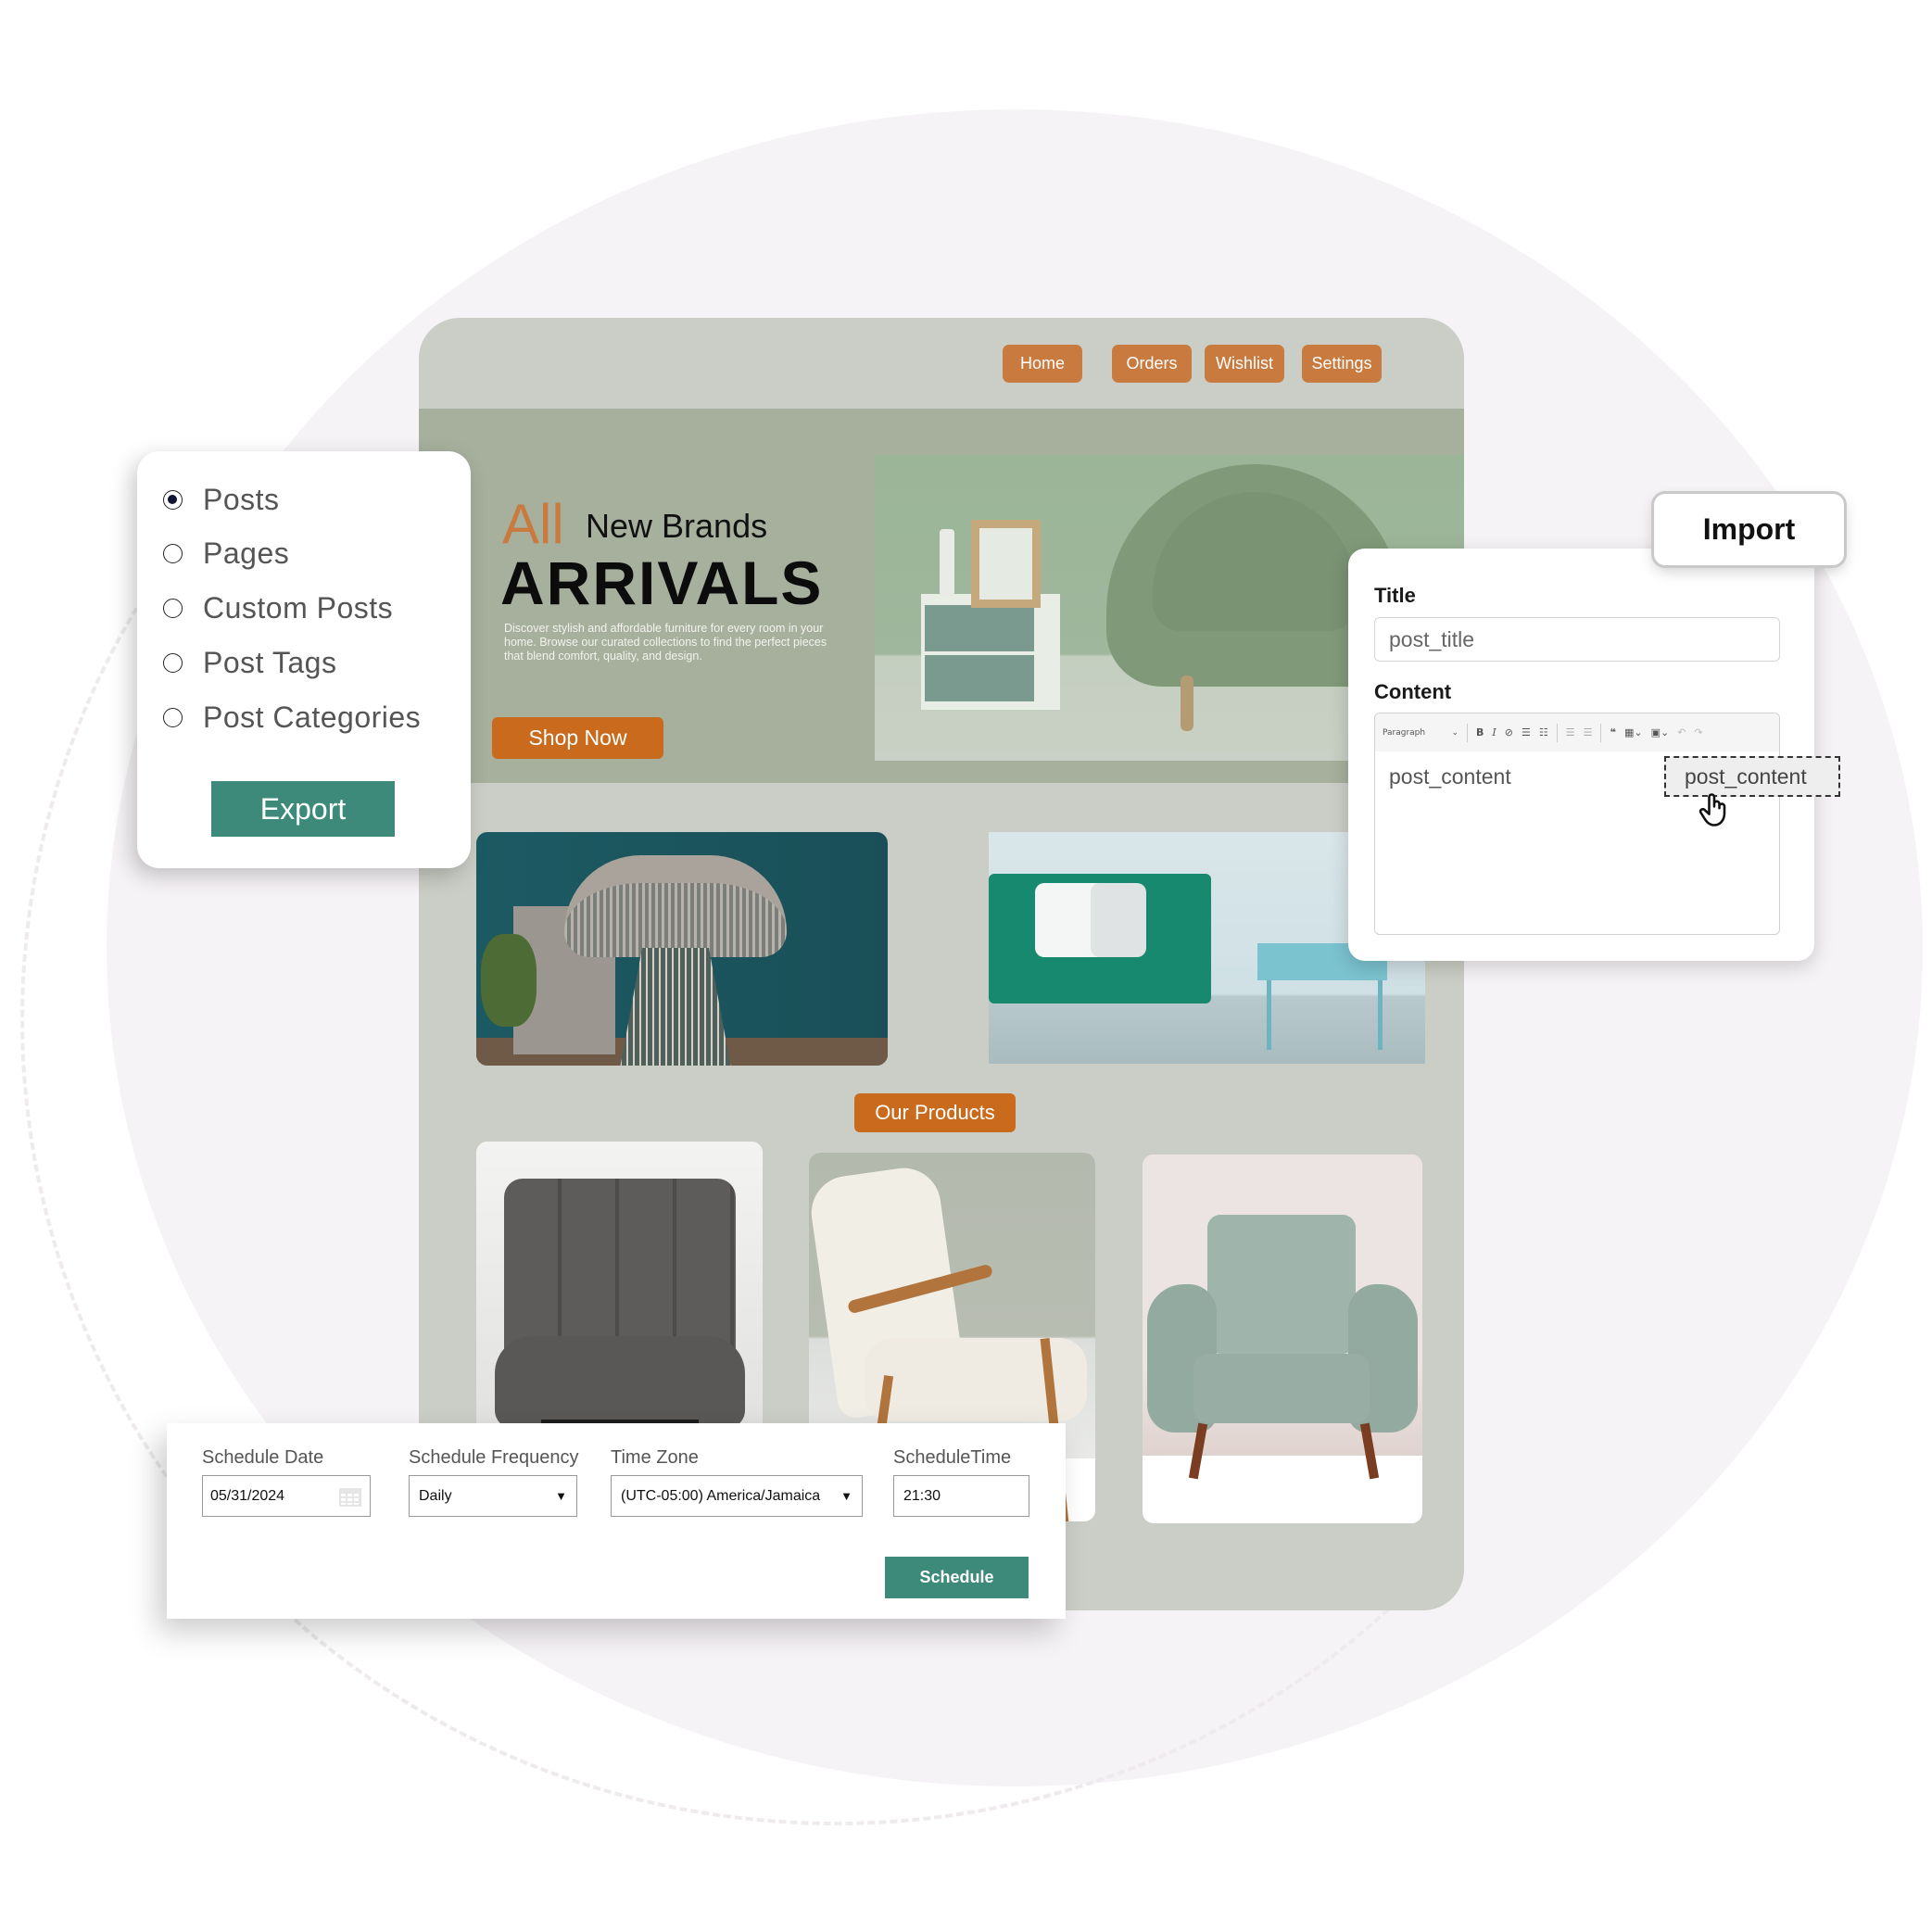 This screenshot has height=1931, width=1932. I want to click on outdent-icon: ☰, so click(1570, 732).